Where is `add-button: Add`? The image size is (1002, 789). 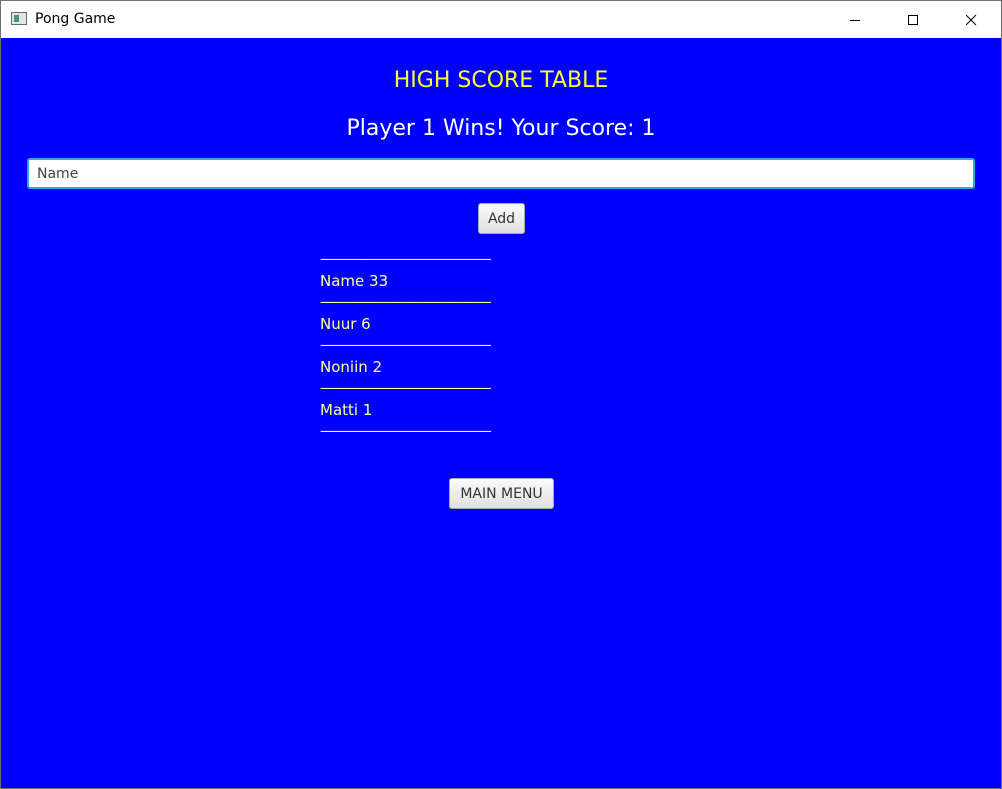
add-button: Add is located at coordinates (501, 218).